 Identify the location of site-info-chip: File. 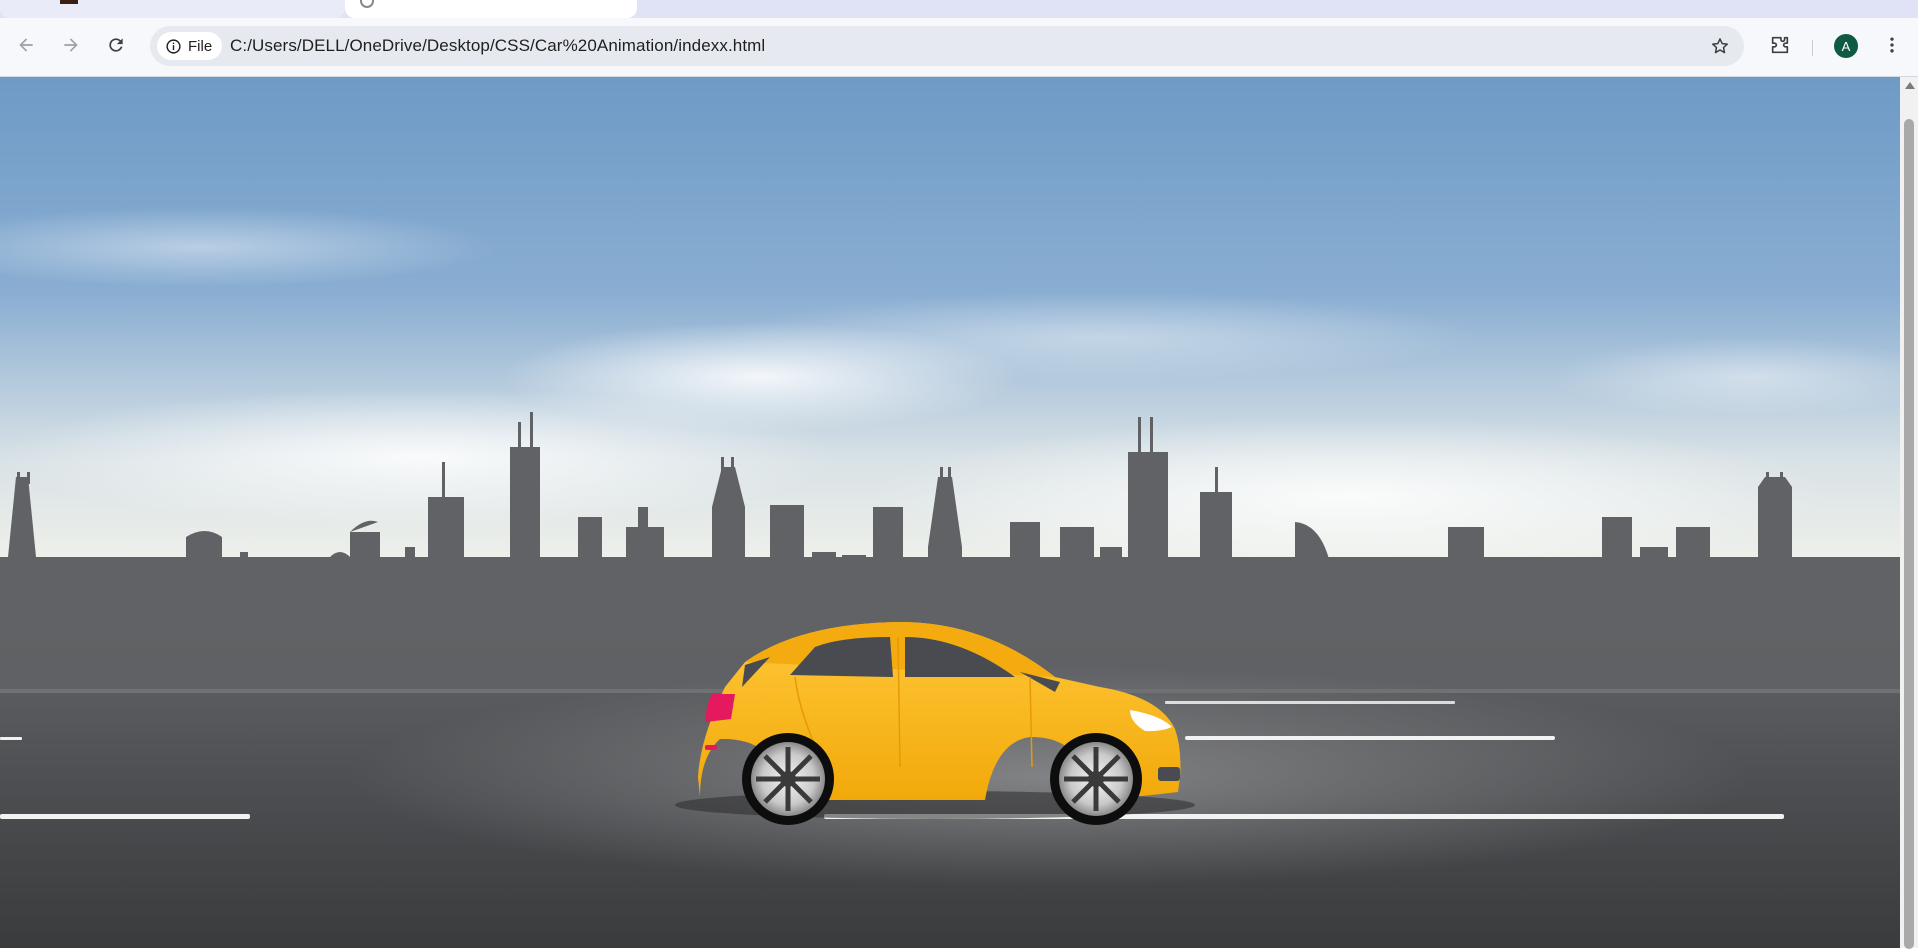
(190, 46).